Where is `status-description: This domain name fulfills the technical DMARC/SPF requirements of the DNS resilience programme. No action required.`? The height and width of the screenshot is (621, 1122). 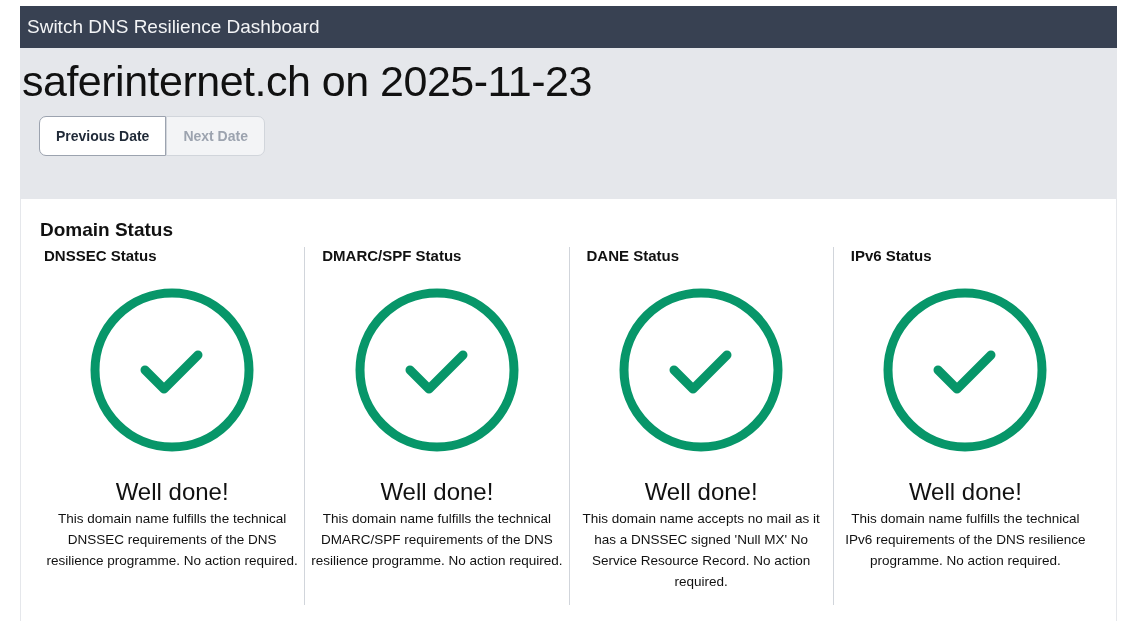 status-description: This domain name fulfills the technical DMARC/SPF requirements of the DNS resilience programme. No action required. is located at coordinates (437, 540).